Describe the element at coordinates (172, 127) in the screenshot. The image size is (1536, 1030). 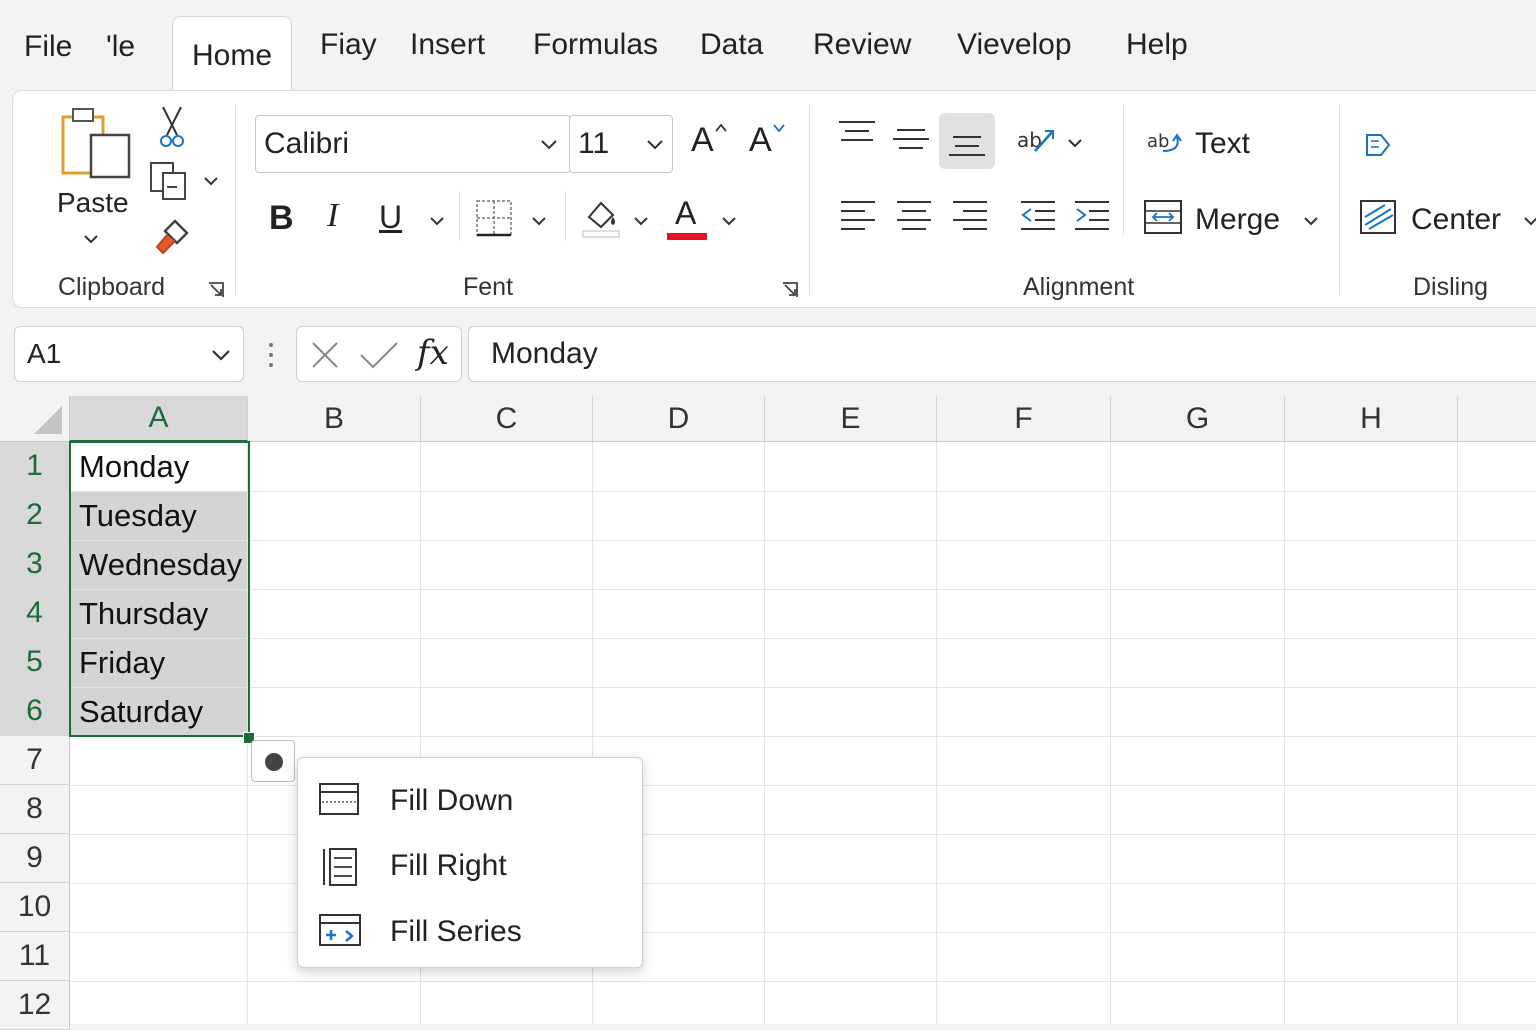
I see `cut-icon` at that location.